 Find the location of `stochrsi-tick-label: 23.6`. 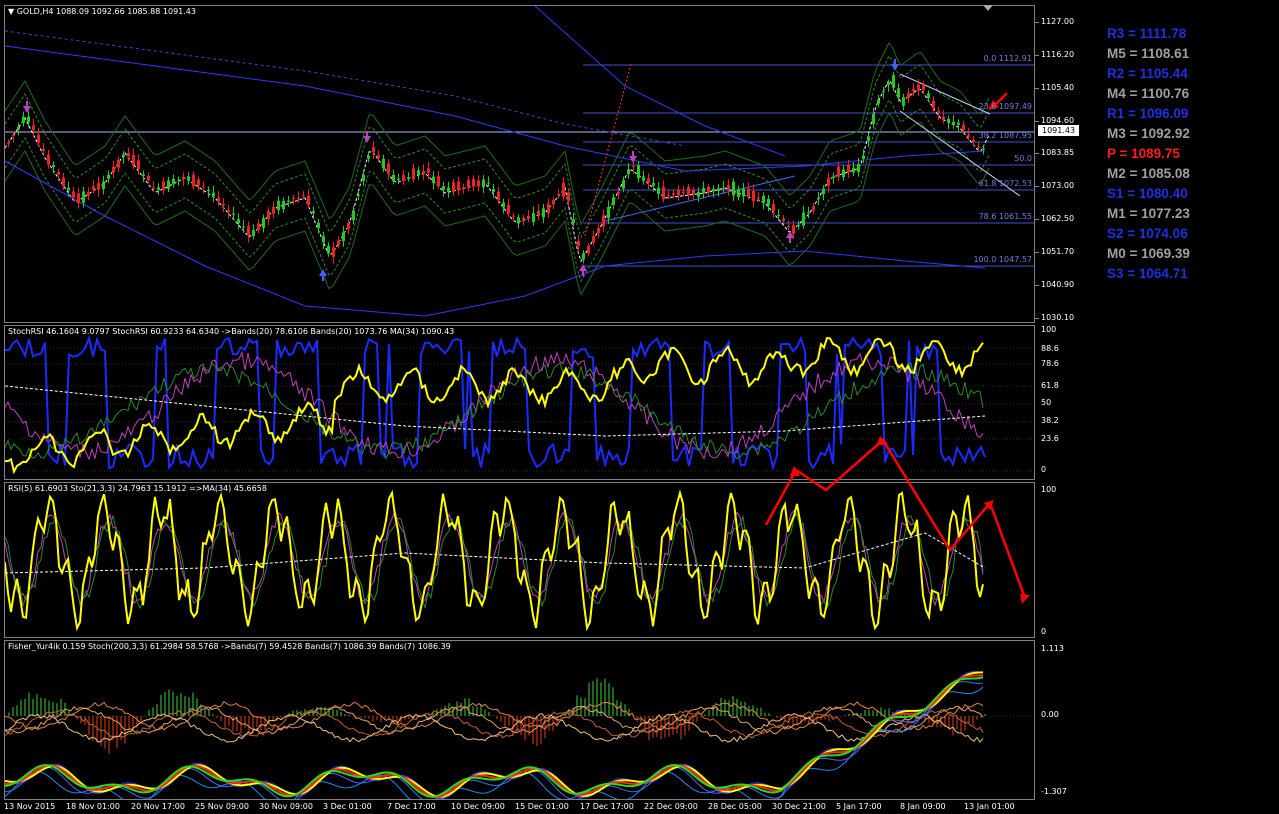

stochrsi-tick-label: 23.6 is located at coordinates (1050, 438).